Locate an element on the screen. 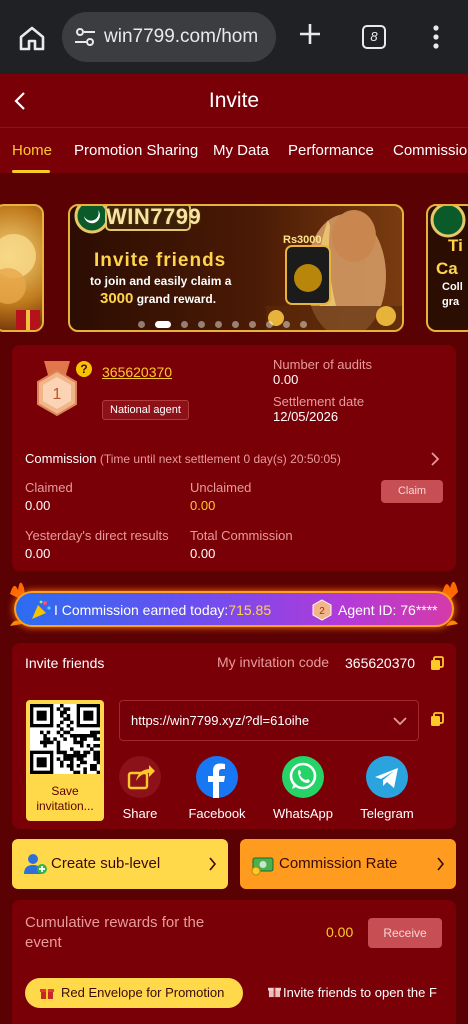 This screenshot has width=468, height=1024. commission-rate-label: Commission Rate is located at coordinates (338, 863).